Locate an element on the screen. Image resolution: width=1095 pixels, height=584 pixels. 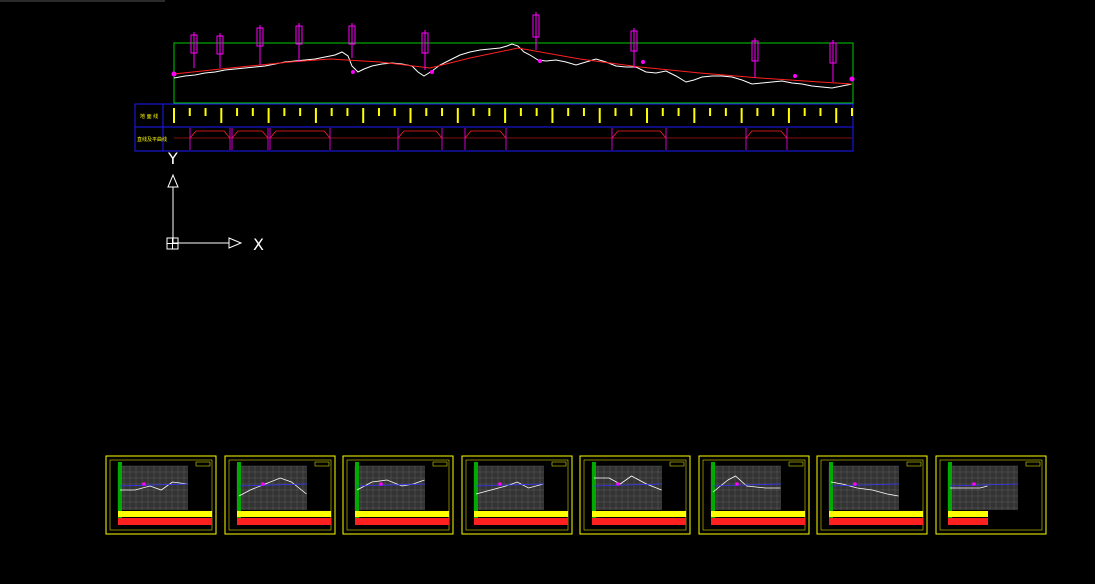
profile-frame is located at coordinates (513, 73).